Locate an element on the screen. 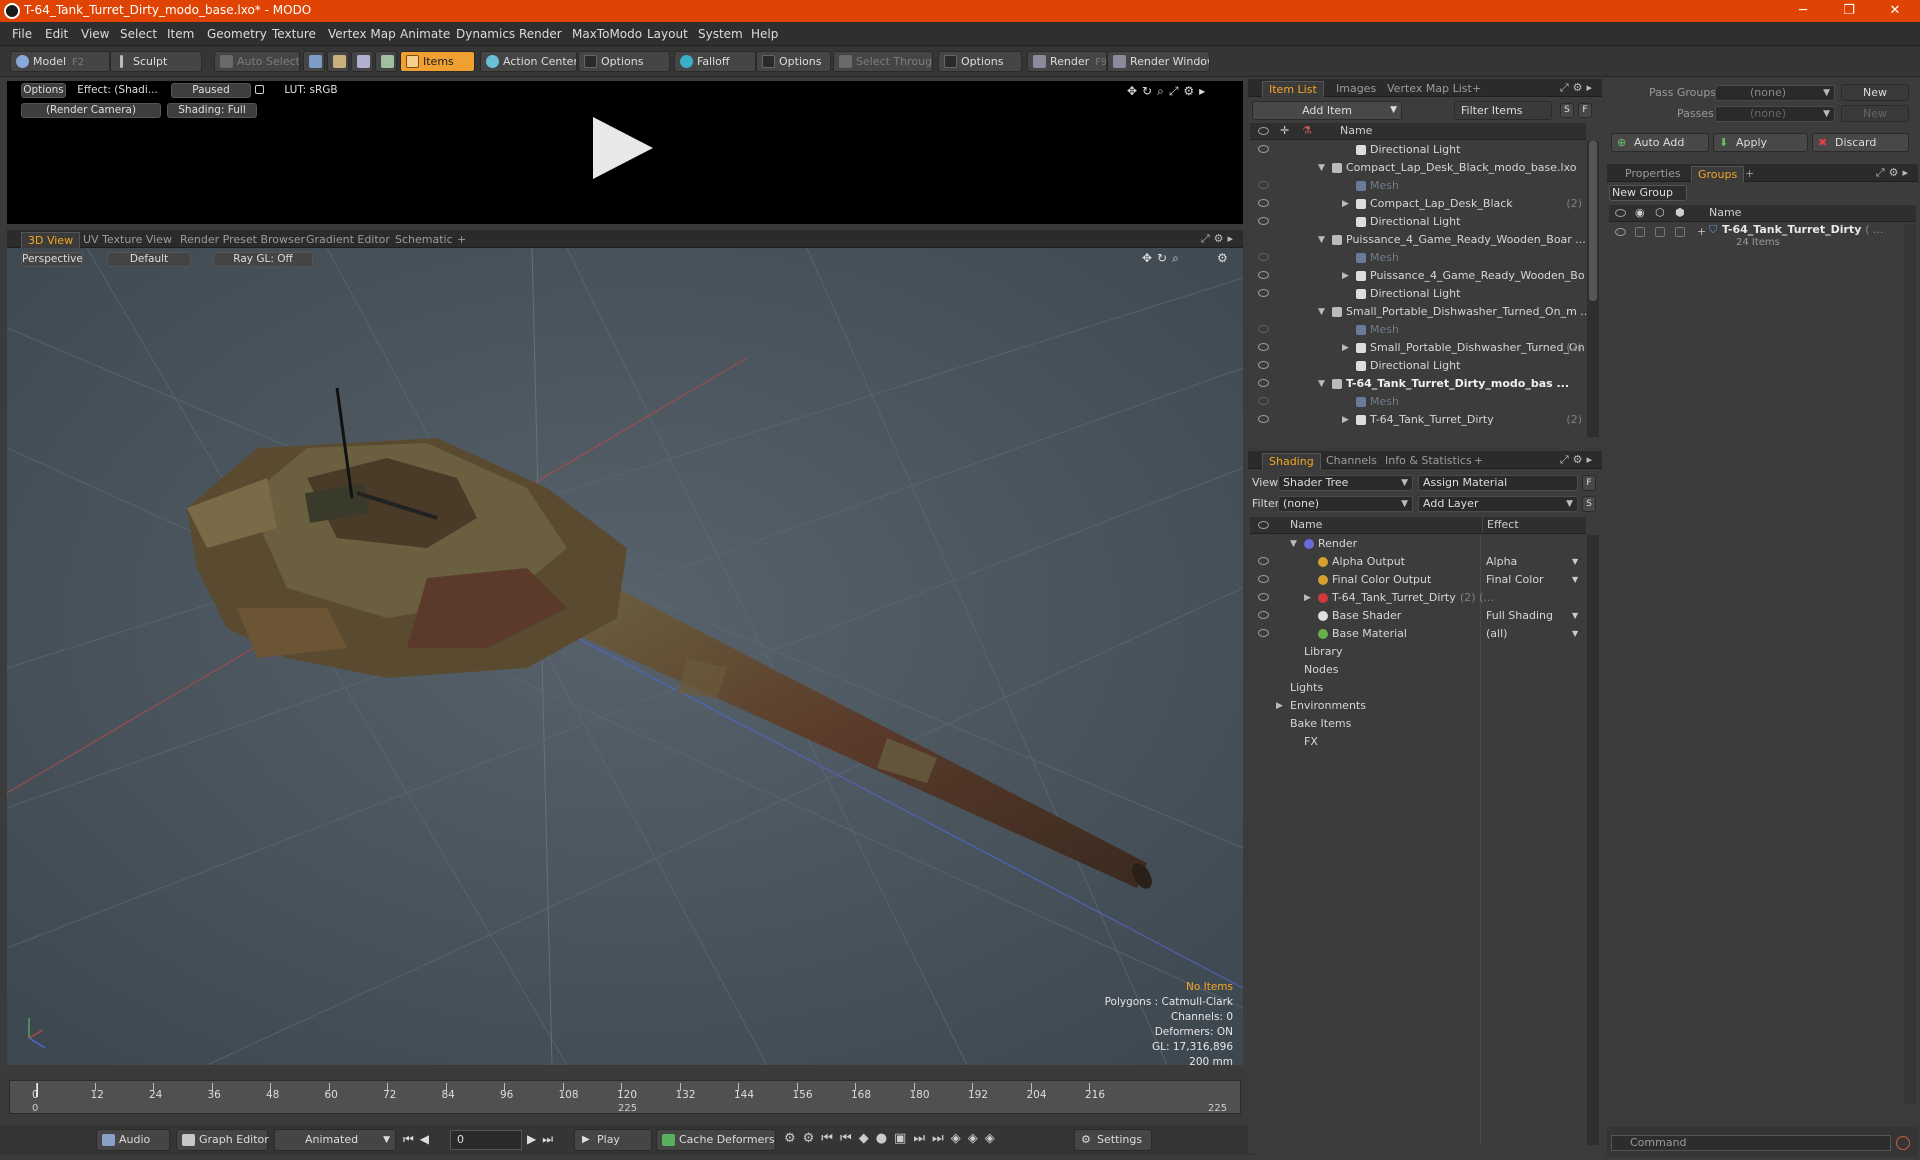  preview-camera-dropdown: (Render Camera) is located at coordinates (91, 110).